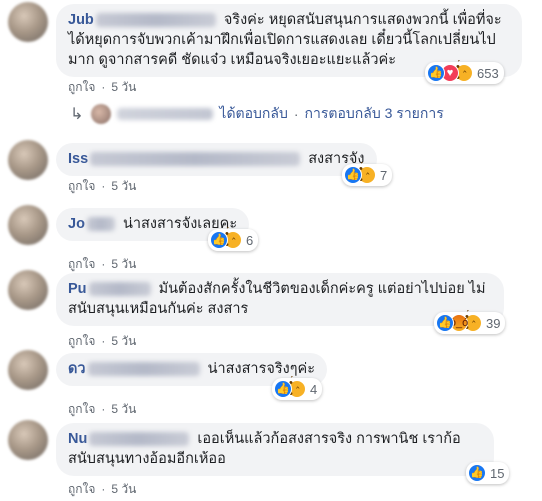 The image size is (542, 501). What do you see at coordinates (233, 240) in the screenshot?
I see `reaction-summary: 👍 •́ ‸ •̀ 6` at bounding box center [233, 240].